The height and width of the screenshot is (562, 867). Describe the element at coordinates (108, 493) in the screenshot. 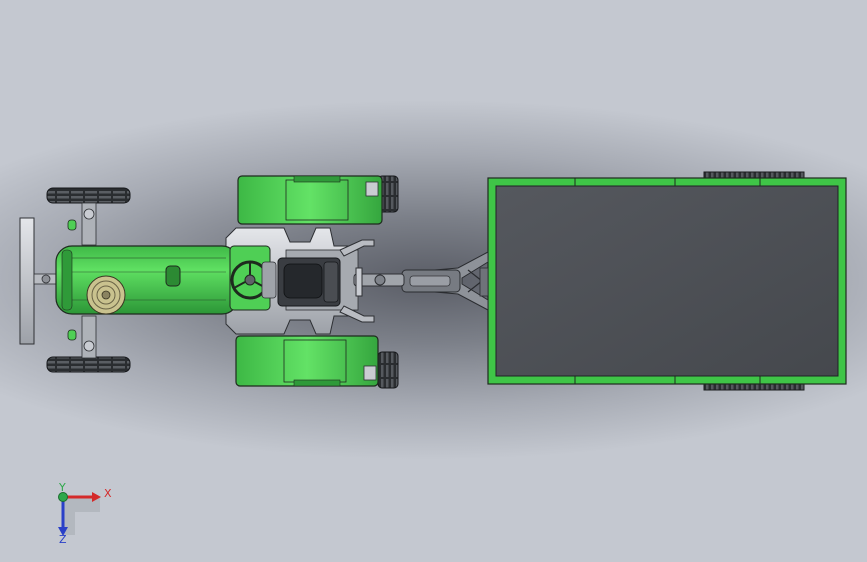

I see `x-axis-label: X` at that location.